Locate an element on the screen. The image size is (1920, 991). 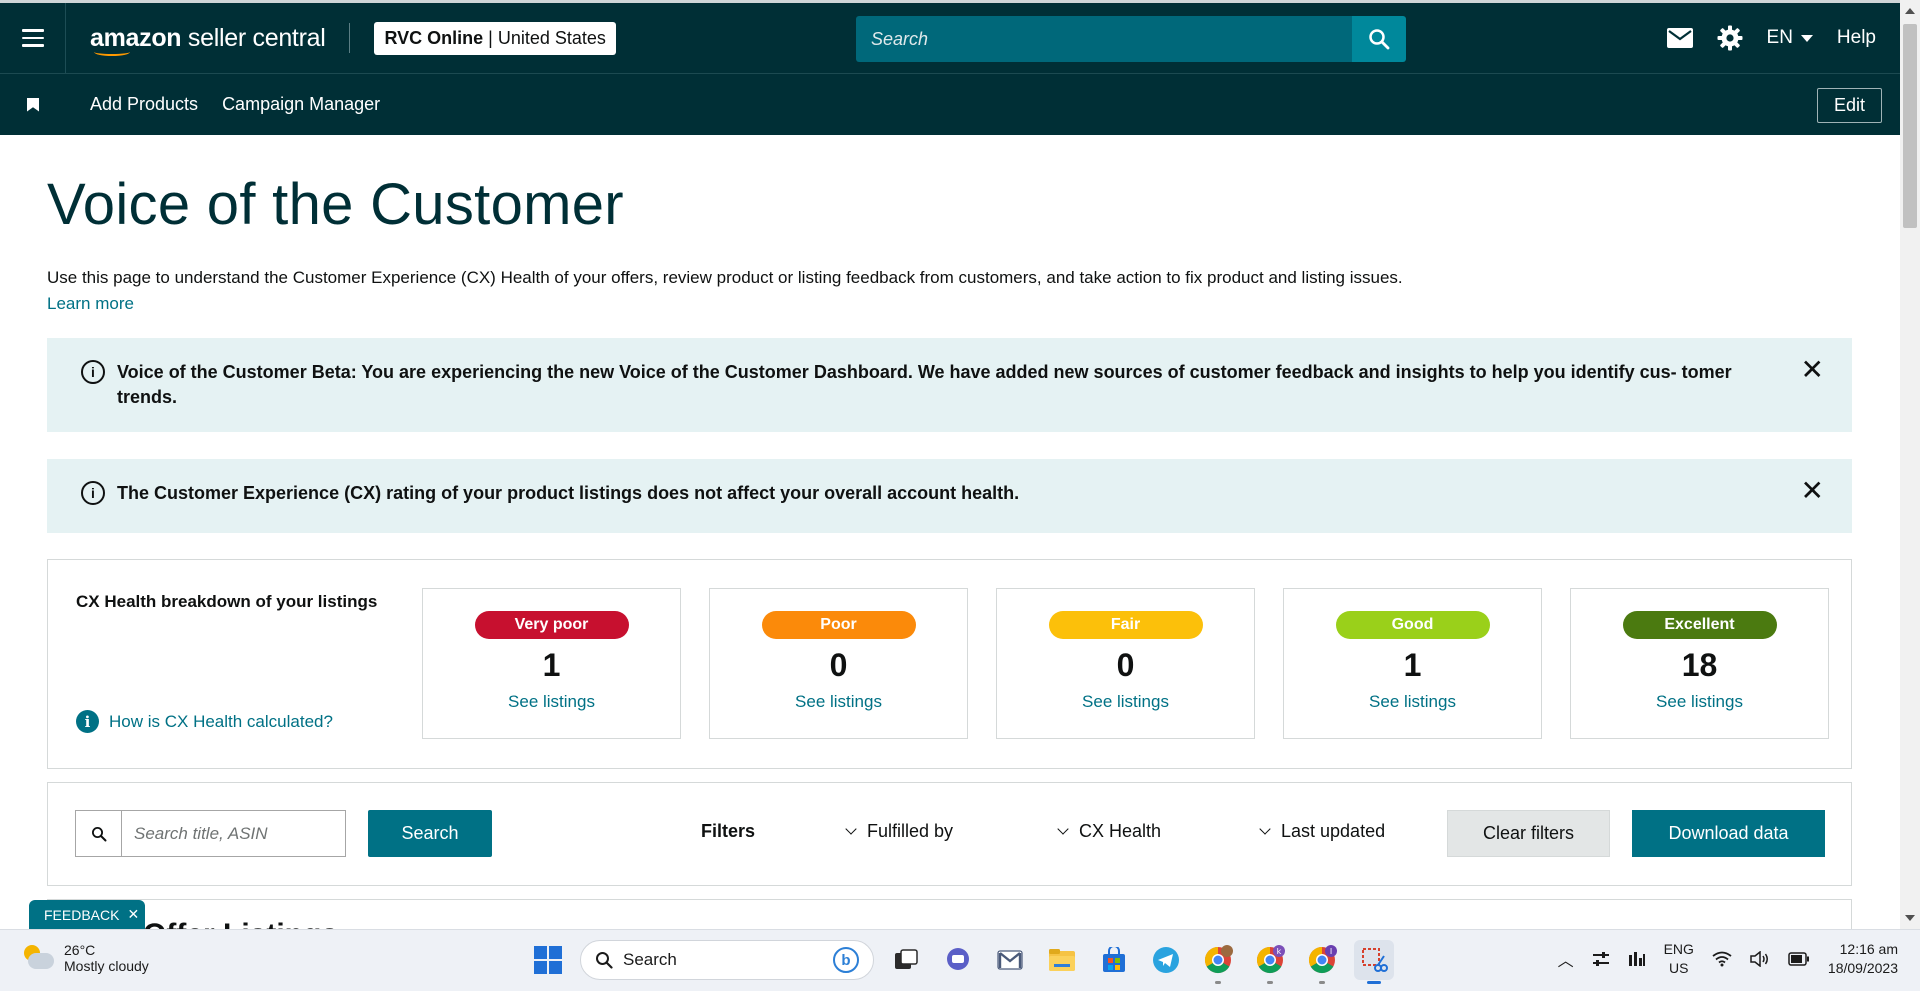
download-data-button: Download data is located at coordinates (1728, 833).